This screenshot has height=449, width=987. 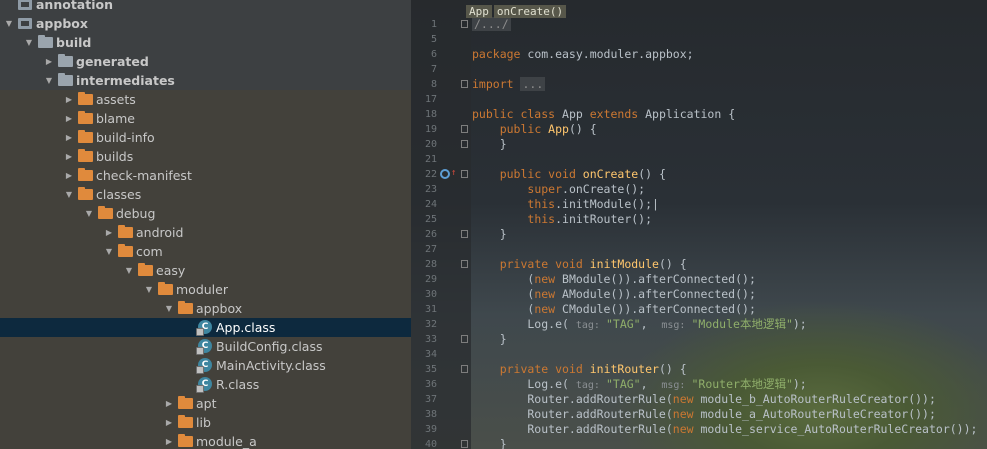 I want to click on code-line: 18 public class App extends Application {, so click(x=699, y=114).